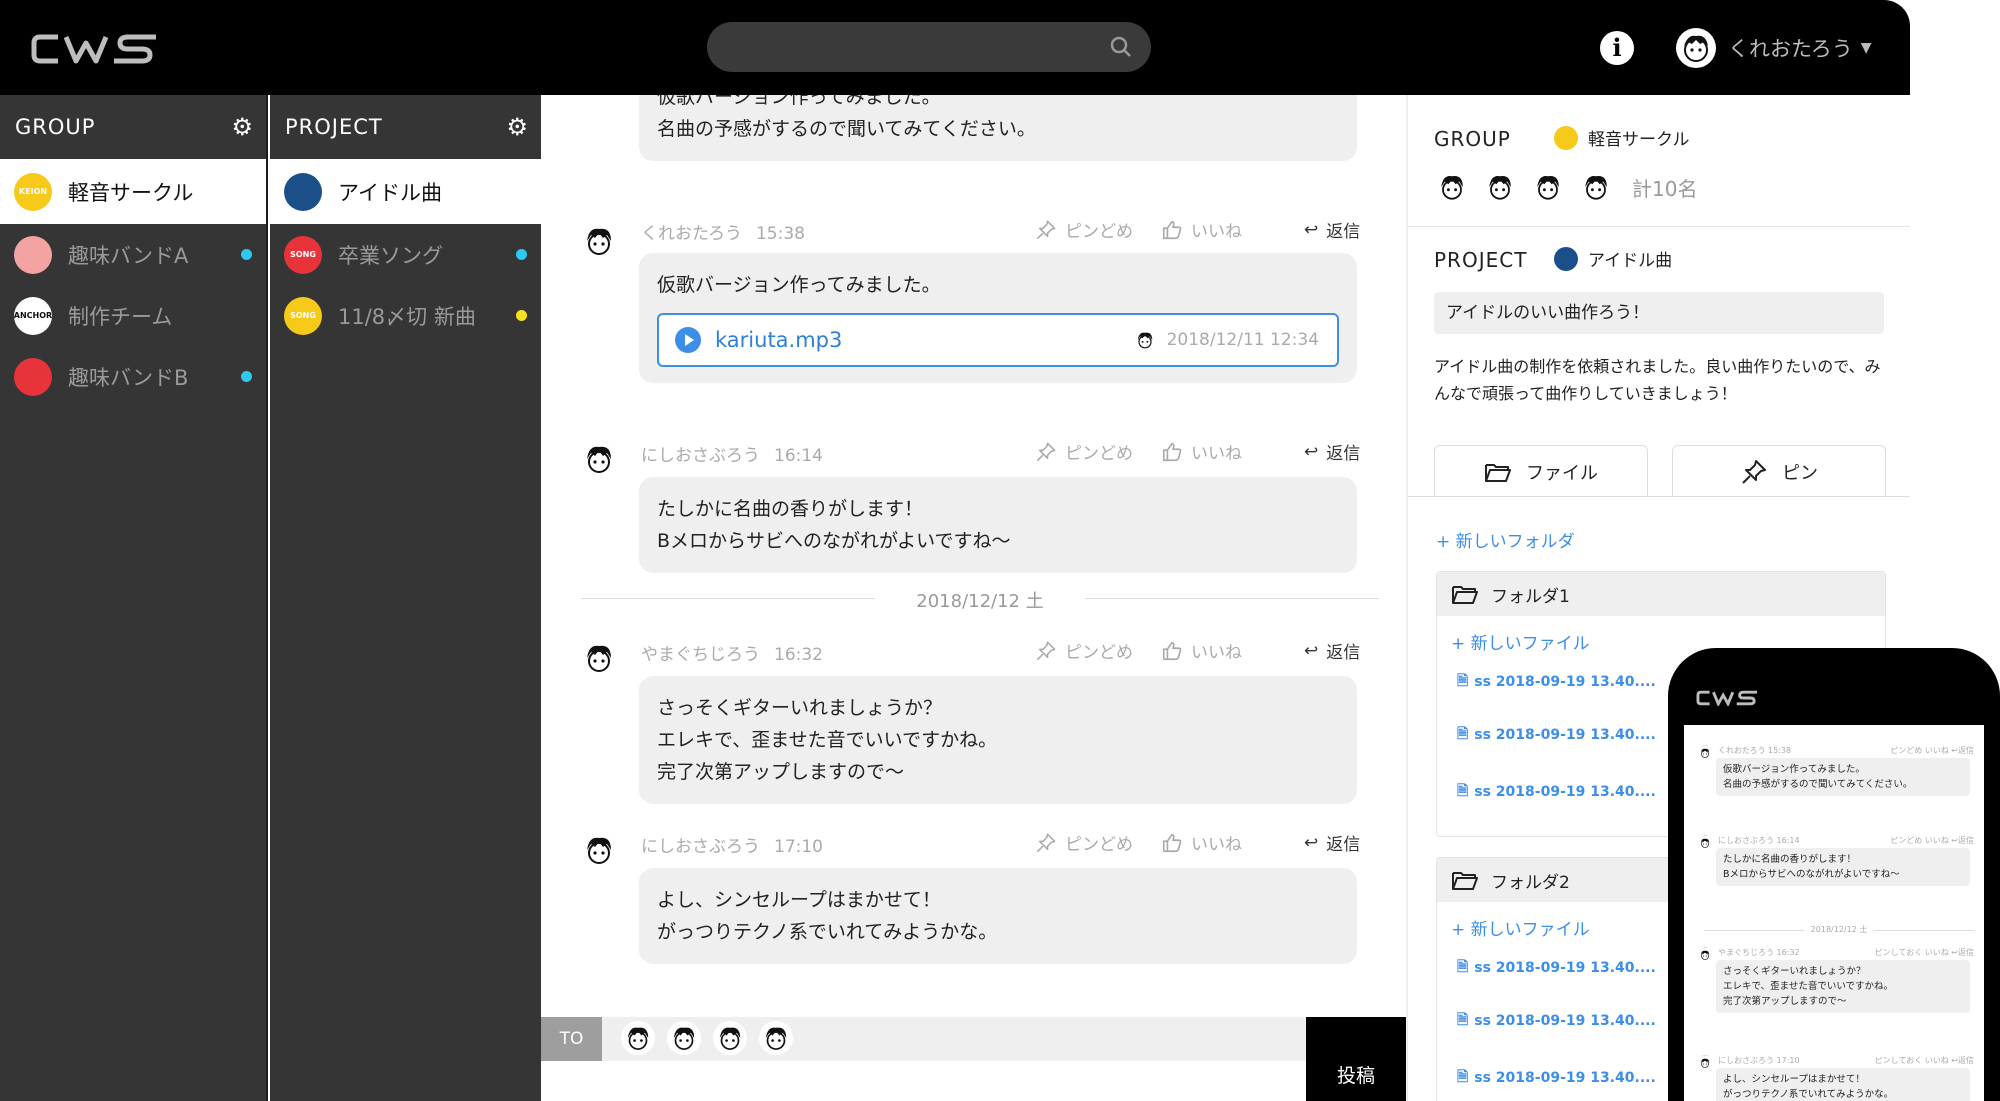  I want to click on search-icon, so click(1121, 49).